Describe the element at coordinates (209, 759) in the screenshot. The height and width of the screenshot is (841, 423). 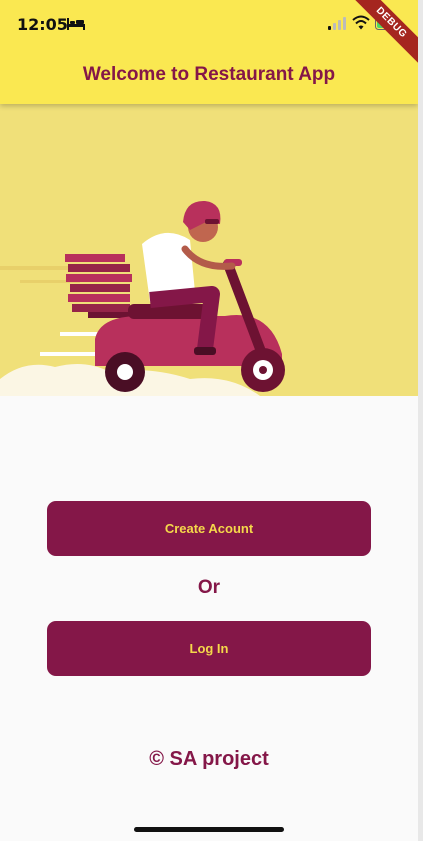
I see `copyright-footer: © SA project` at that location.